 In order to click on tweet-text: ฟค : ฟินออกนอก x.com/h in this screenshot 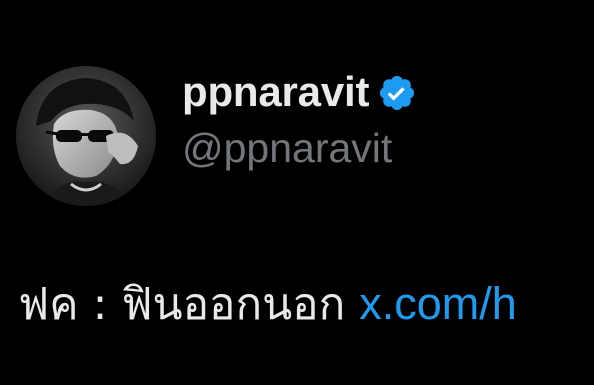, I will do `click(267, 304)`.